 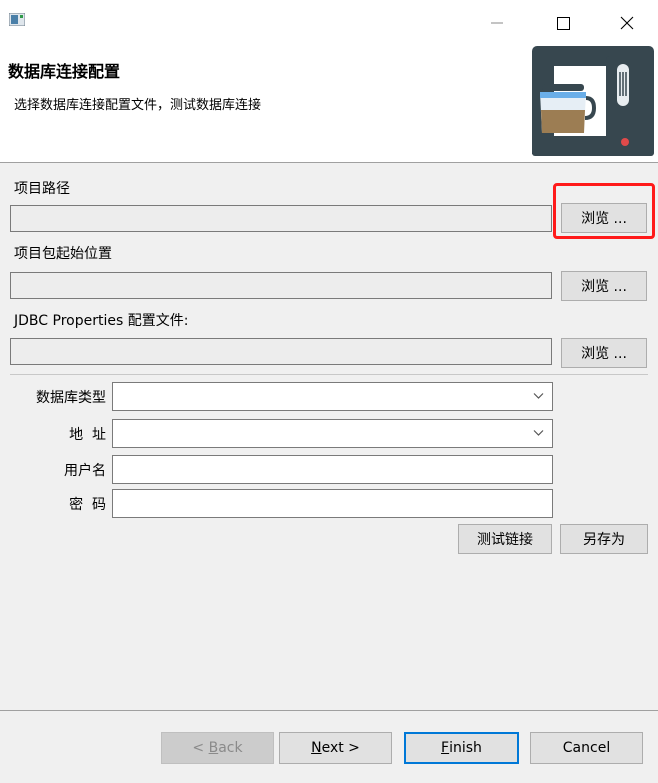 I want to click on minimize-button, so click(x=497, y=23).